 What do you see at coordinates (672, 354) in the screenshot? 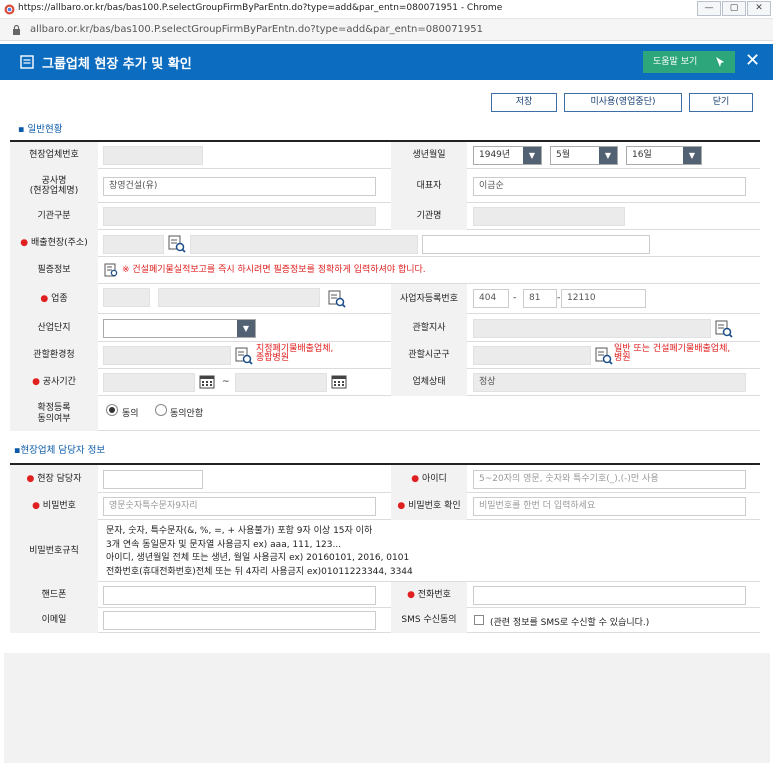
I see `city-note: 일반 또는 건설폐기물배출업체, 병원` at bounding box center [672, 354].